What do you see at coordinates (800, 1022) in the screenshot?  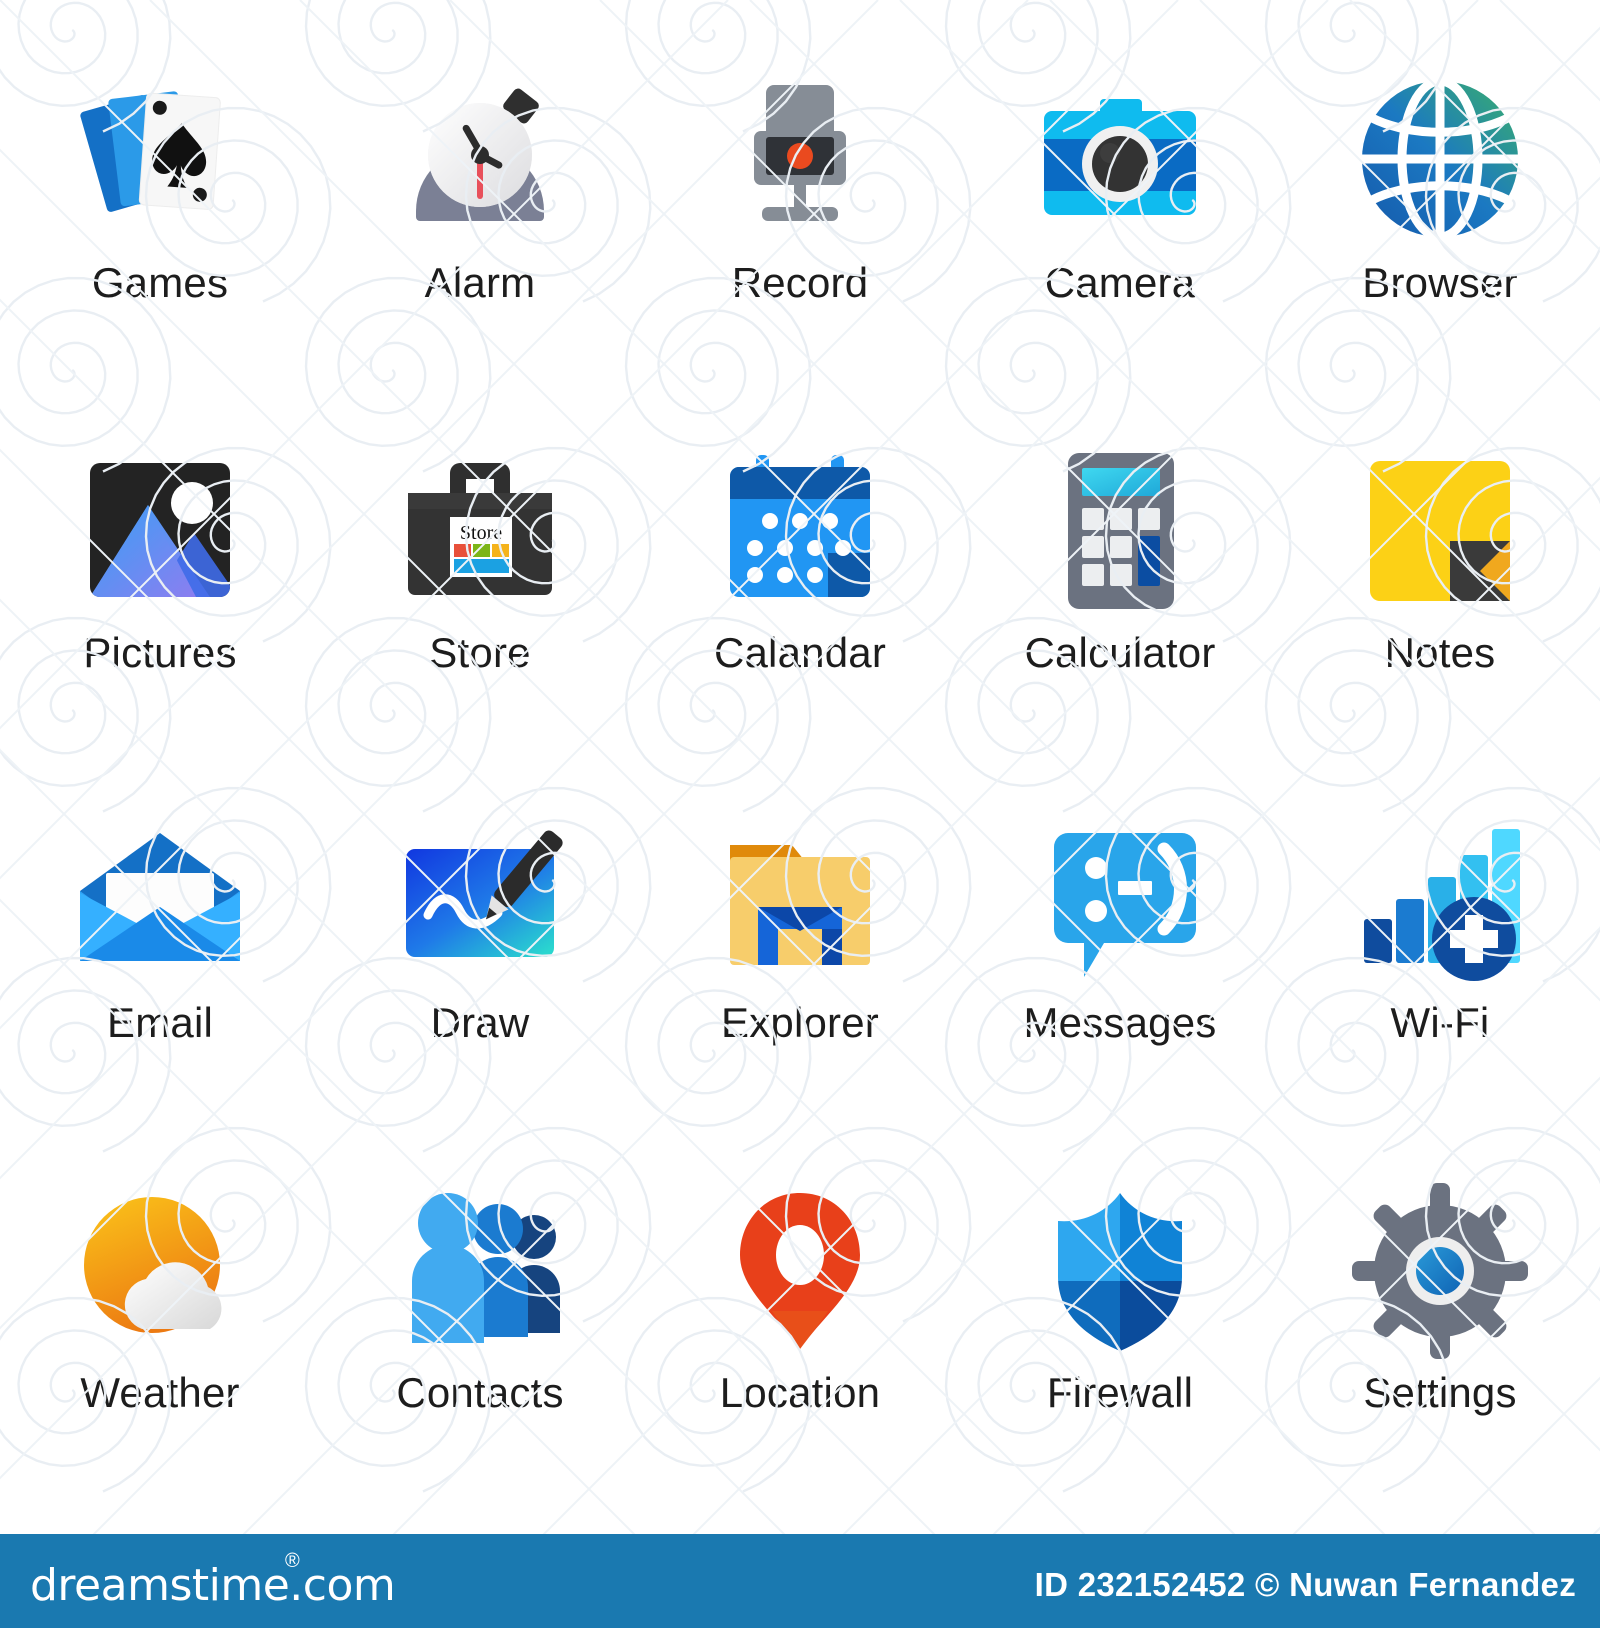 I see `icon-label: Explorer` at bounding box center [800, 1022].